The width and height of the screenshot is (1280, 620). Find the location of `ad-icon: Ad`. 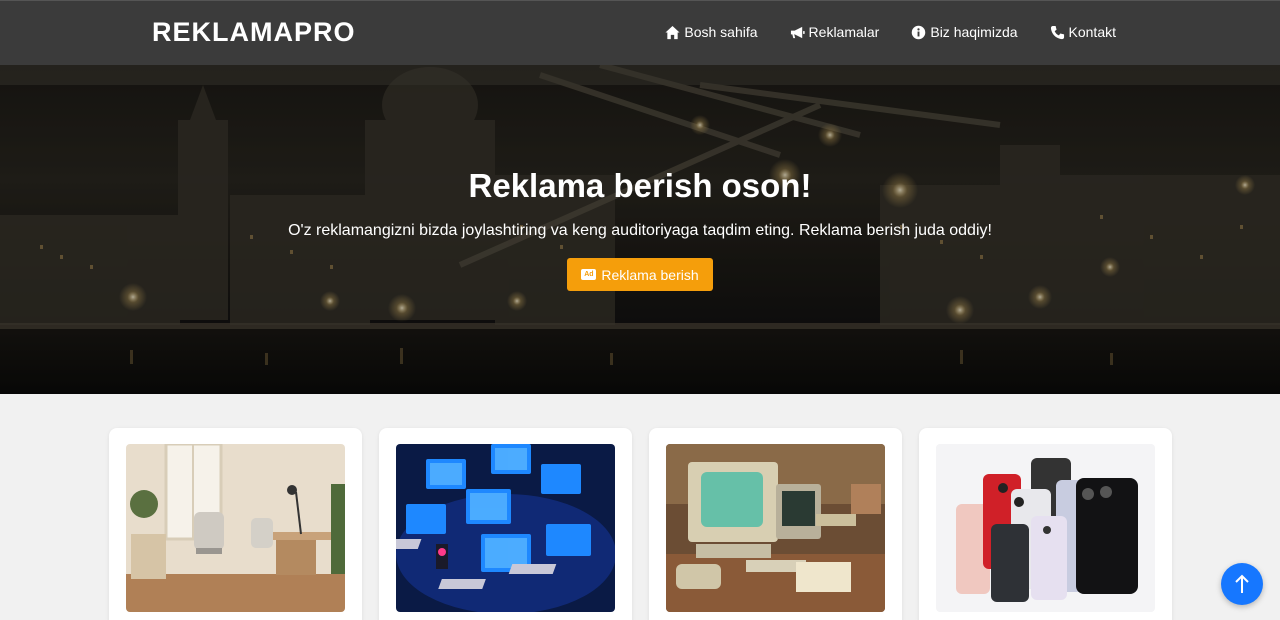

ad-icon: Ad is located at coordinates (589, 274).